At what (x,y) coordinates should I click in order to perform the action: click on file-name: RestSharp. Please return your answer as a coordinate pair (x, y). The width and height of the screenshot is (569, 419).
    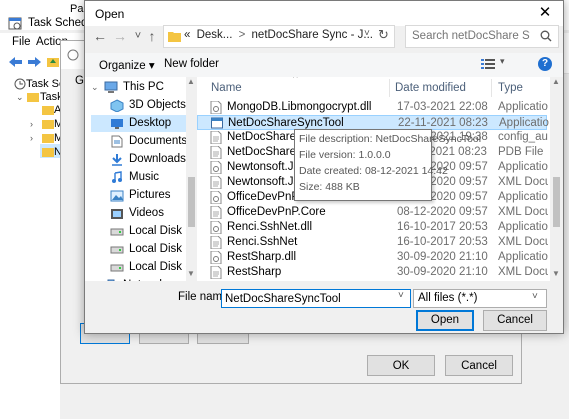
    Looking at the image, I should click on (254, 272).